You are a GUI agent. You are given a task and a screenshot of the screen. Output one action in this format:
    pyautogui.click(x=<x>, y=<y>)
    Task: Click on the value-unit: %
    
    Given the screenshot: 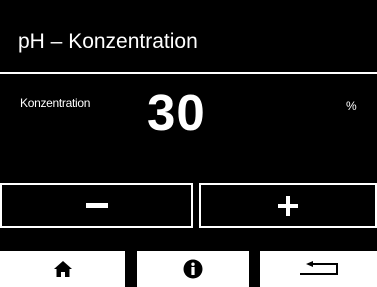 What is the action you would take?
    pyautogui.click(x=351, y=106)
    